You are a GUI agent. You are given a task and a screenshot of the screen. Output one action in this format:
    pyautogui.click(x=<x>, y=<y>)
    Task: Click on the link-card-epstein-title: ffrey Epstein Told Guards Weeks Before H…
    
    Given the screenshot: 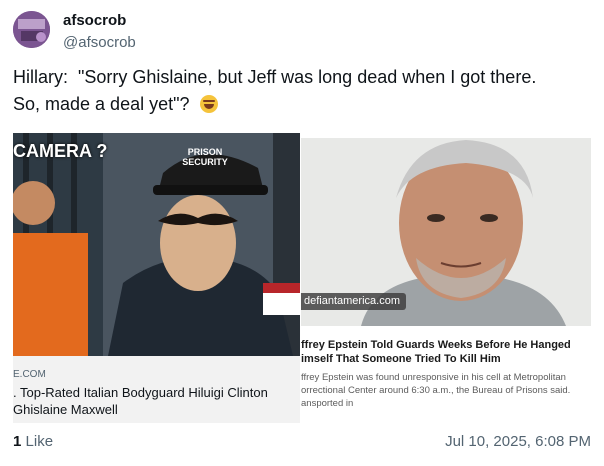 What is the action you would take?
    pyautogui.click(x=446, y=352)
    